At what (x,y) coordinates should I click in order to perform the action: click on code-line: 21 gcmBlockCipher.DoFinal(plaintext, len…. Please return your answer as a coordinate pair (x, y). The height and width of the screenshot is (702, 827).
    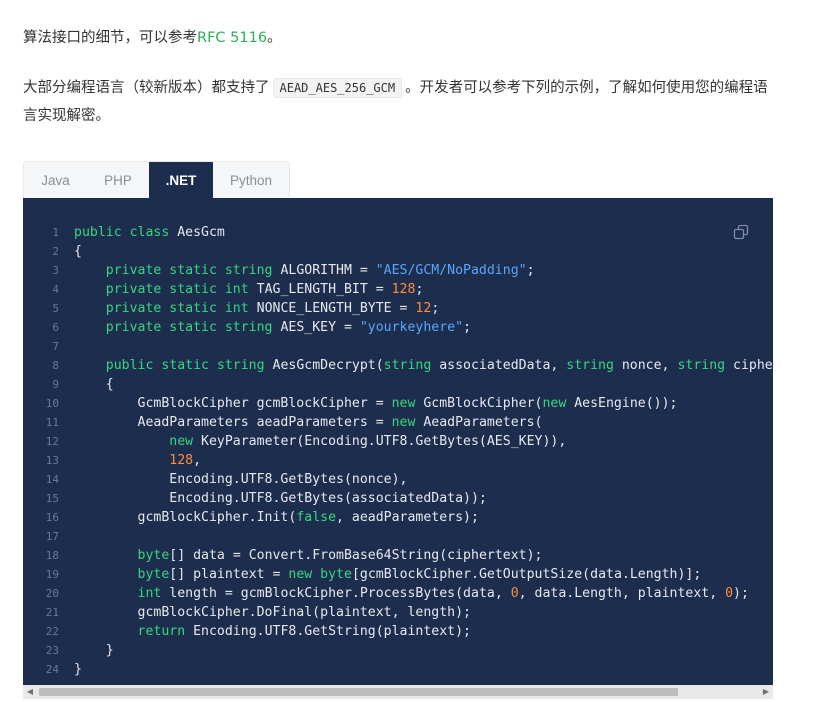
    Looking at the image, I should click on (398, 612).